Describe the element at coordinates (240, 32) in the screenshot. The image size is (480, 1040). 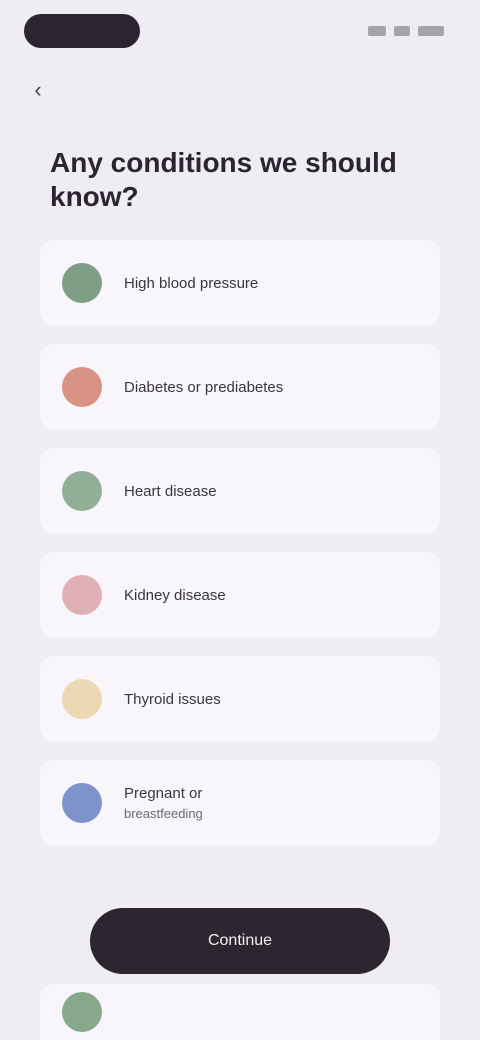
I see `status-bar` at that location.